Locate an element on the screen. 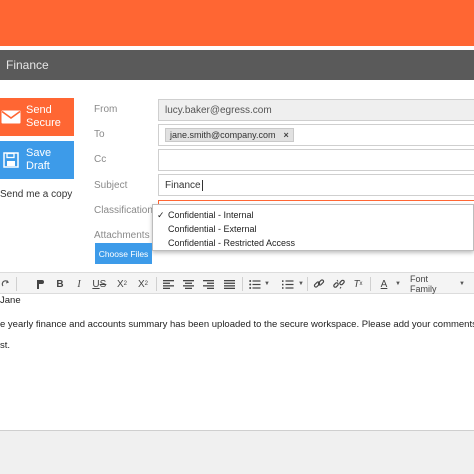  classification-option-external: Confidential - External is located at coordinates (313, 229).